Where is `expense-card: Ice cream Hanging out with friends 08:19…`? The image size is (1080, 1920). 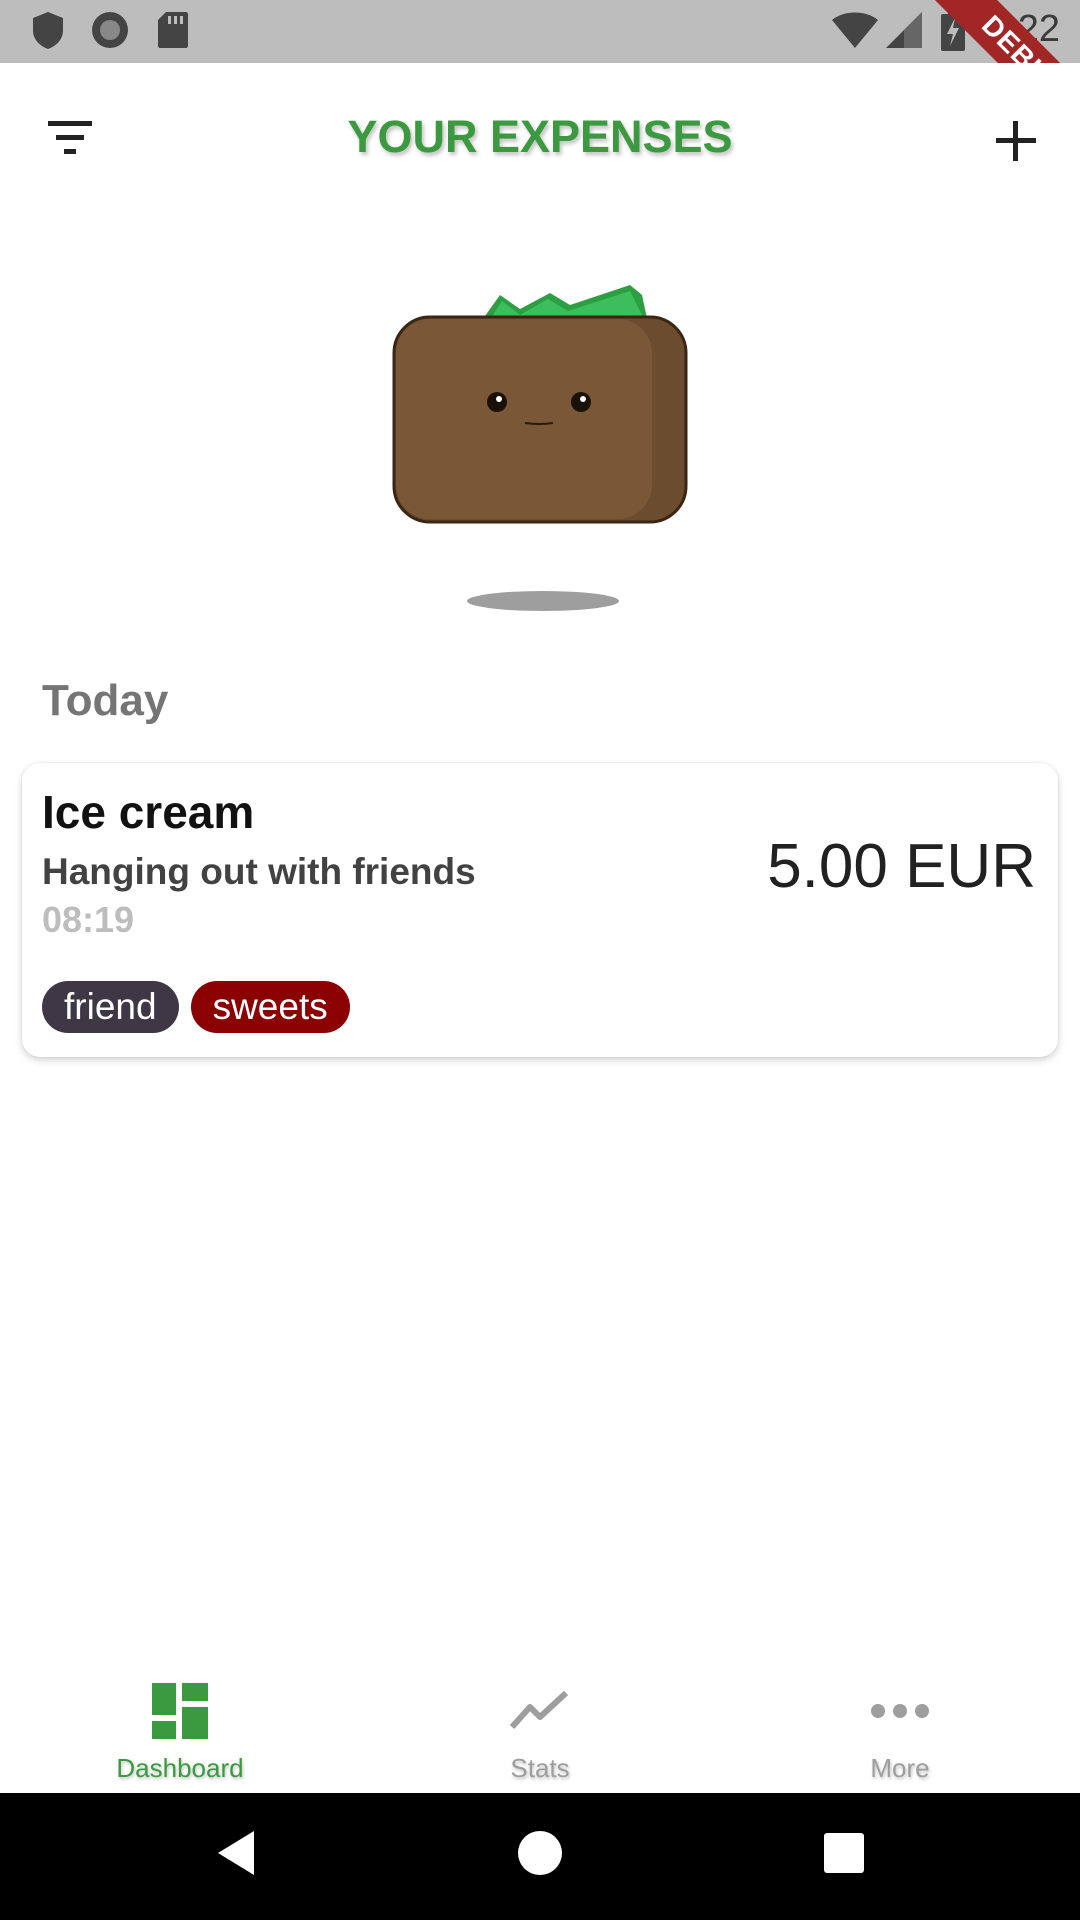 expense-card: Ice cream Hanging out with friends 08:19… is located at coordinates (540, 910).